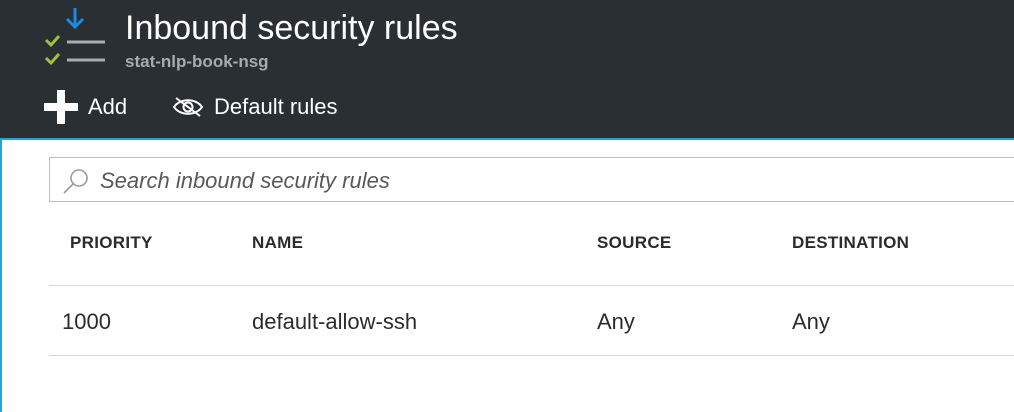 Image resolution: width=1014 pixels, height=412 pixels. Describe the element at coordinates (1, 276) in the screenshot. I see `blade-left-border` at that location.